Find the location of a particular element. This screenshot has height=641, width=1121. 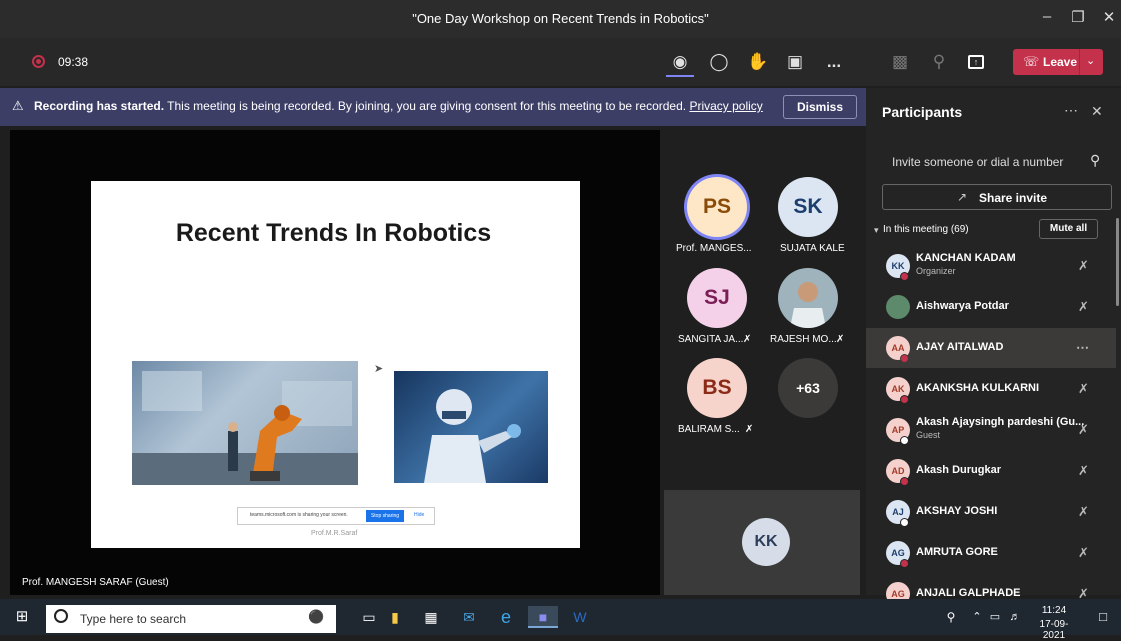

cortana-icon is located at coordinates (61, 616).